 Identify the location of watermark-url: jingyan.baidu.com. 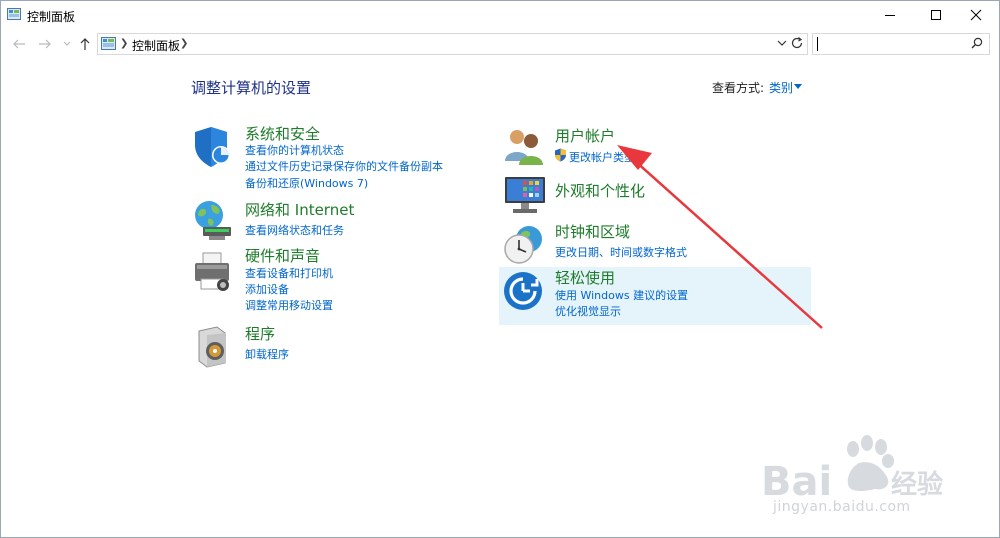
(842, 507).